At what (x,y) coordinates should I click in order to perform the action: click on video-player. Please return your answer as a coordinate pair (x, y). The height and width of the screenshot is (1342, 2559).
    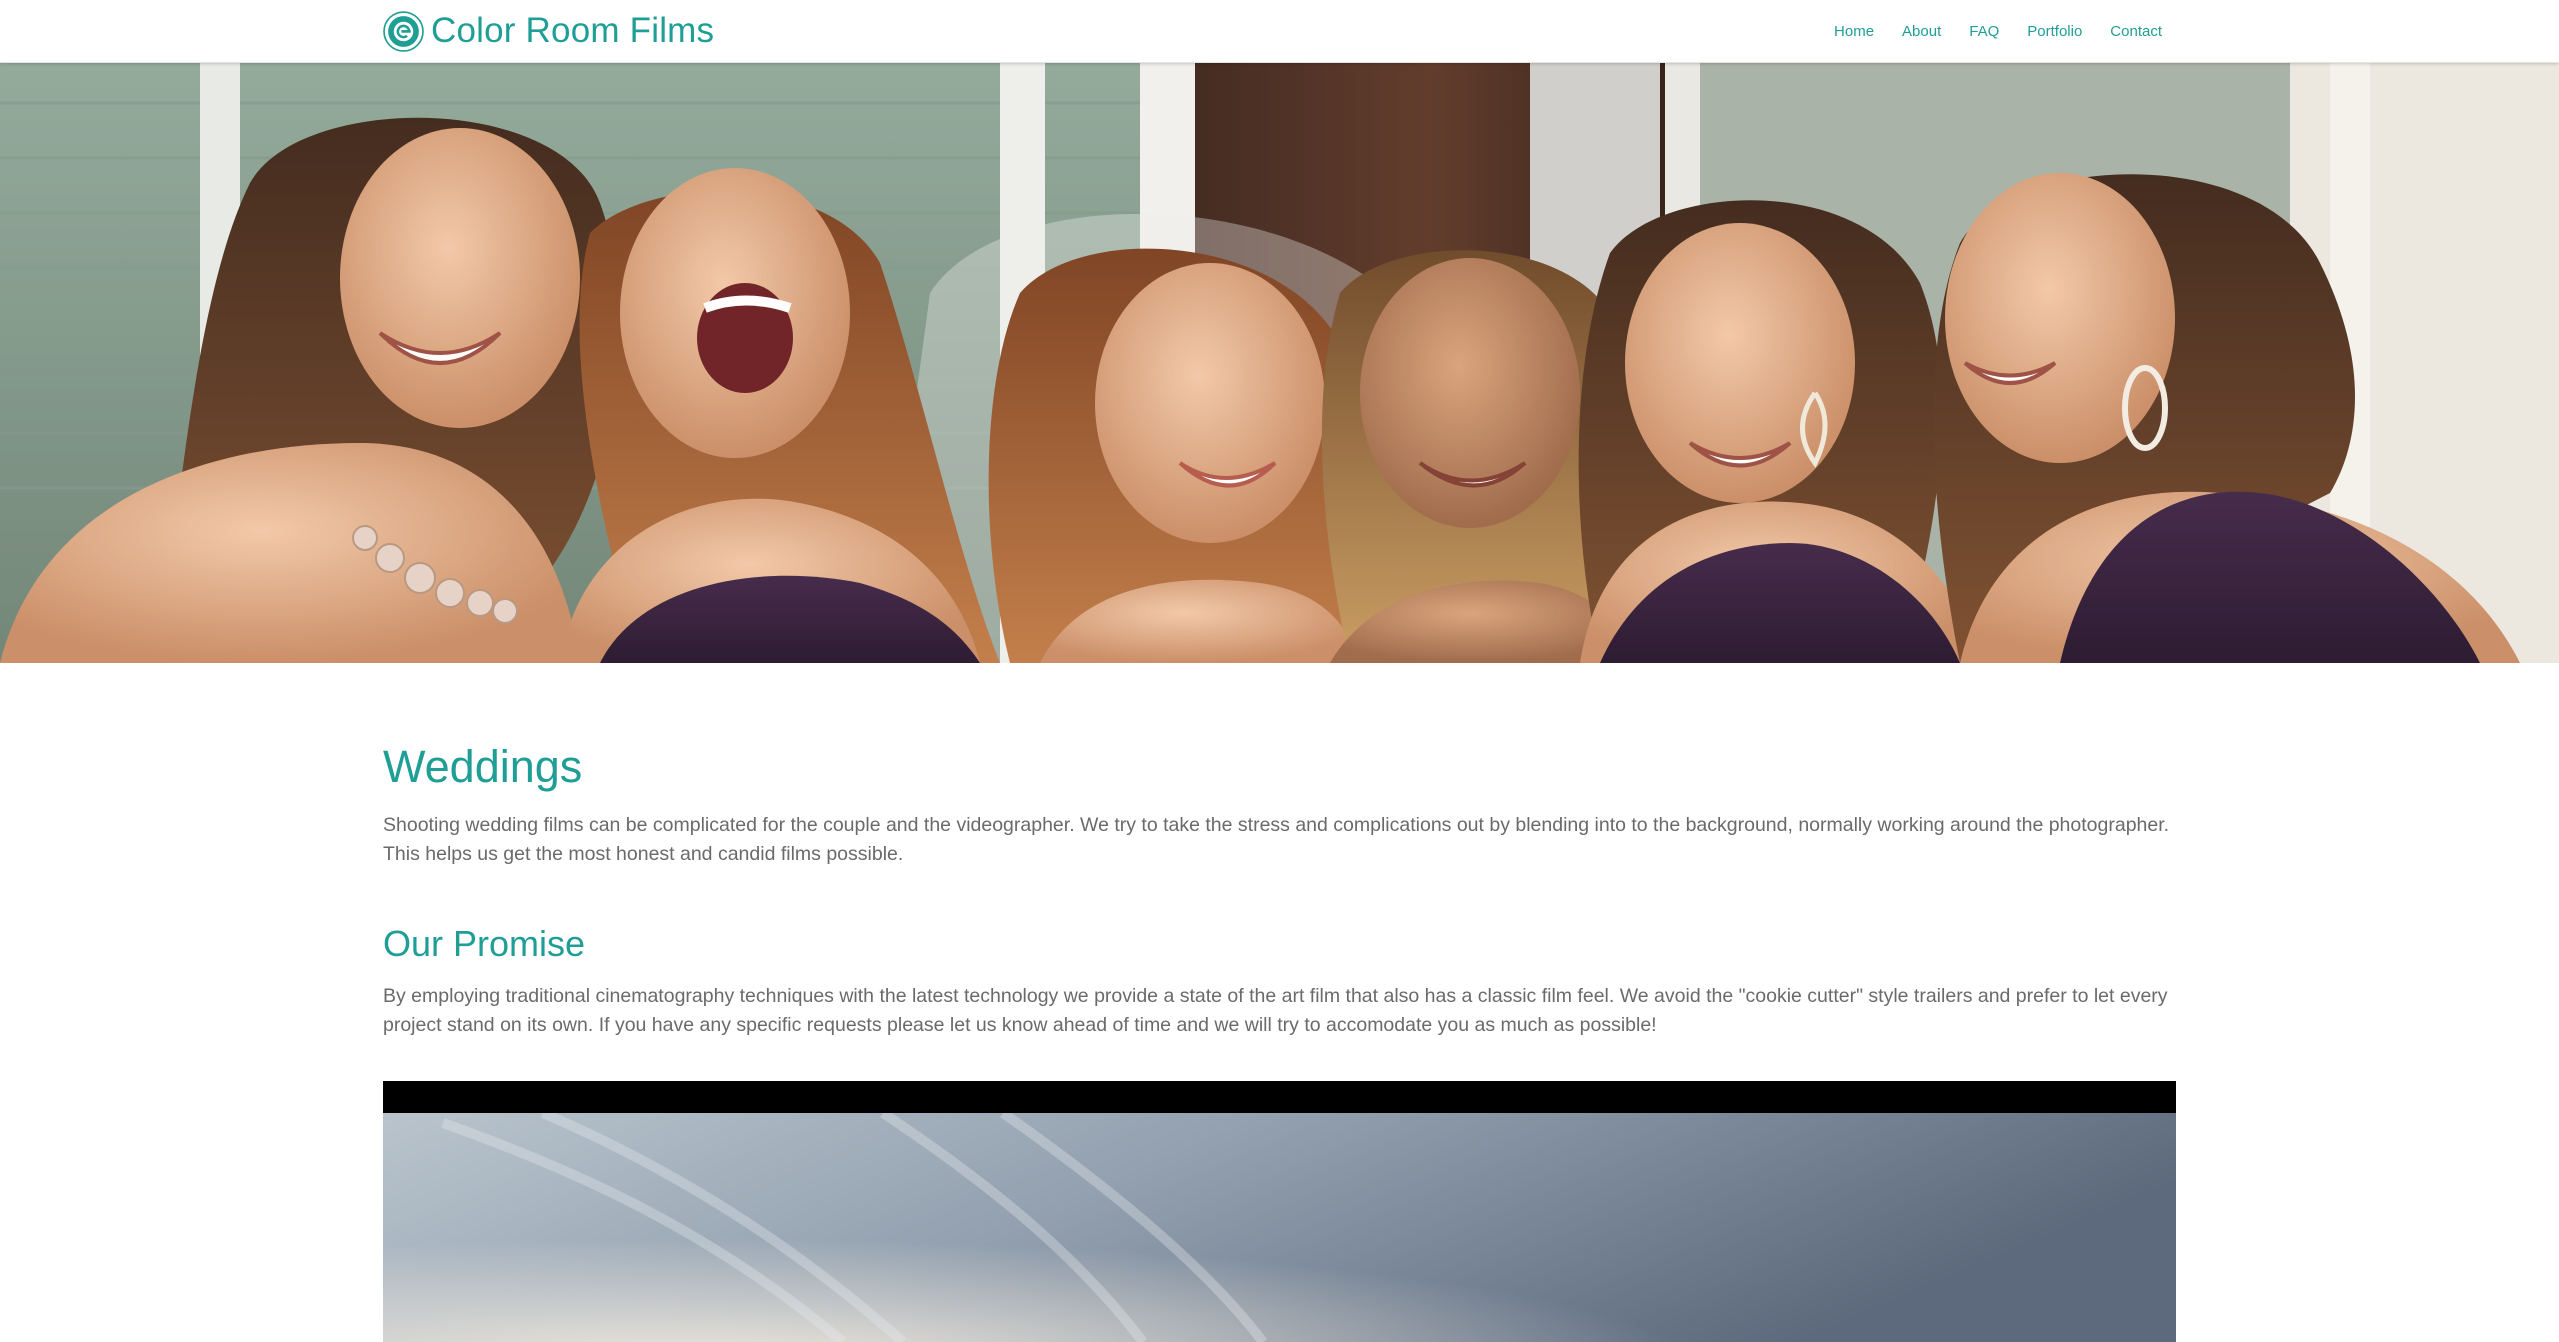
    Looking at the image, I should click on (1279, 1211).